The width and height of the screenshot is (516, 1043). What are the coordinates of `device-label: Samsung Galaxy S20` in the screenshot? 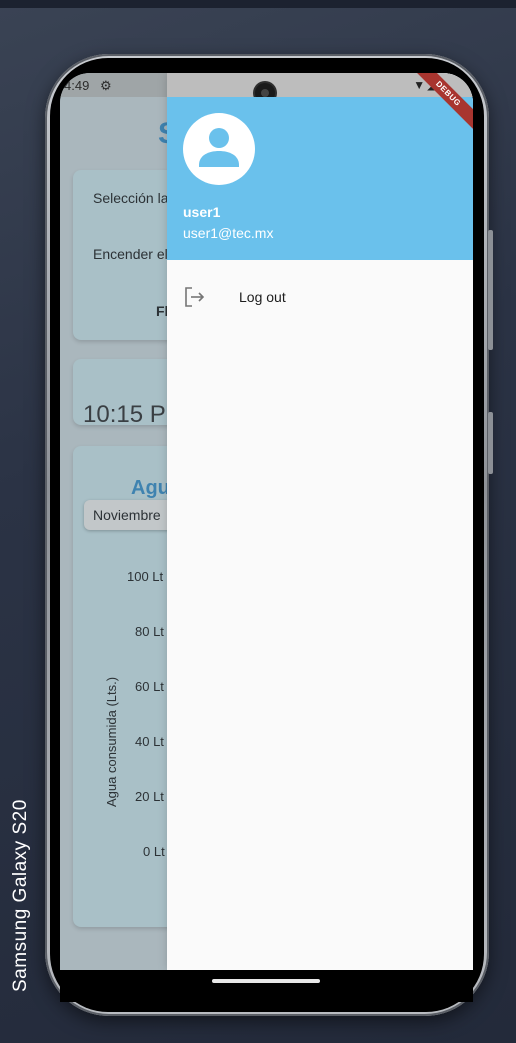 It's located at (20, 895).